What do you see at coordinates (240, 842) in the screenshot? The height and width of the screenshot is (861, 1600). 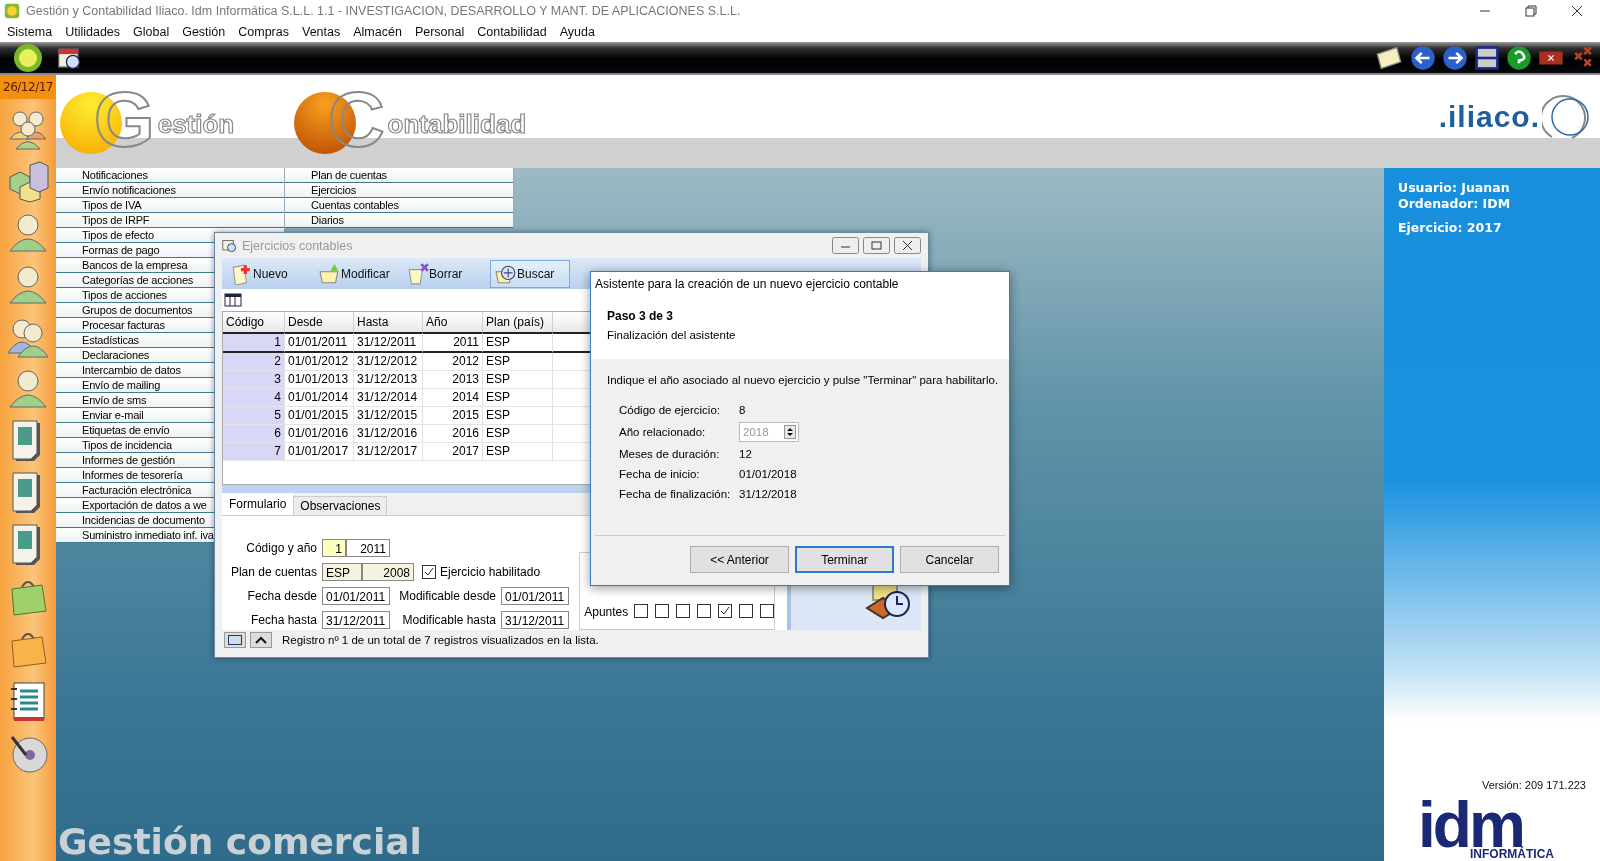 I see `module-title: Gestión comercial` at bounding box center [240, 842].